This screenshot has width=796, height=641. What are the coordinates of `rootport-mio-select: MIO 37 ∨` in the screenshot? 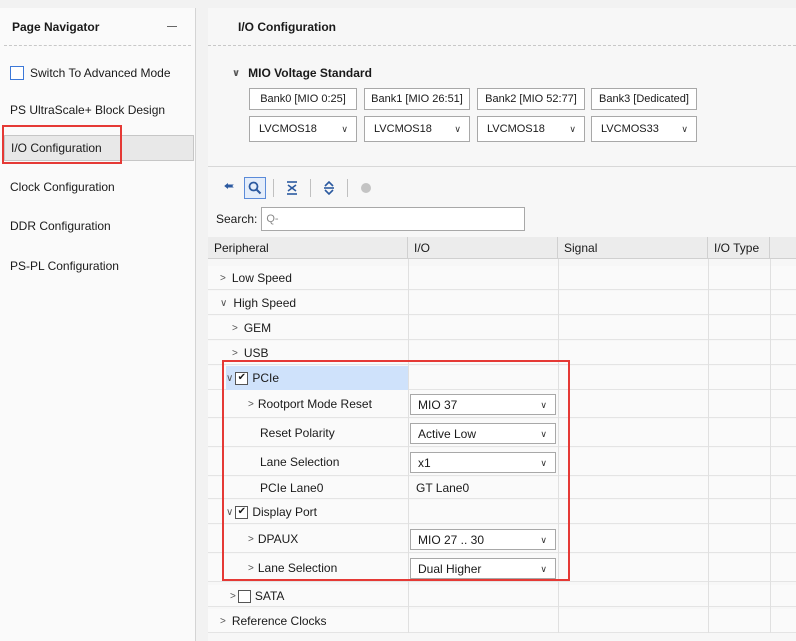 It's located at (483, 404).